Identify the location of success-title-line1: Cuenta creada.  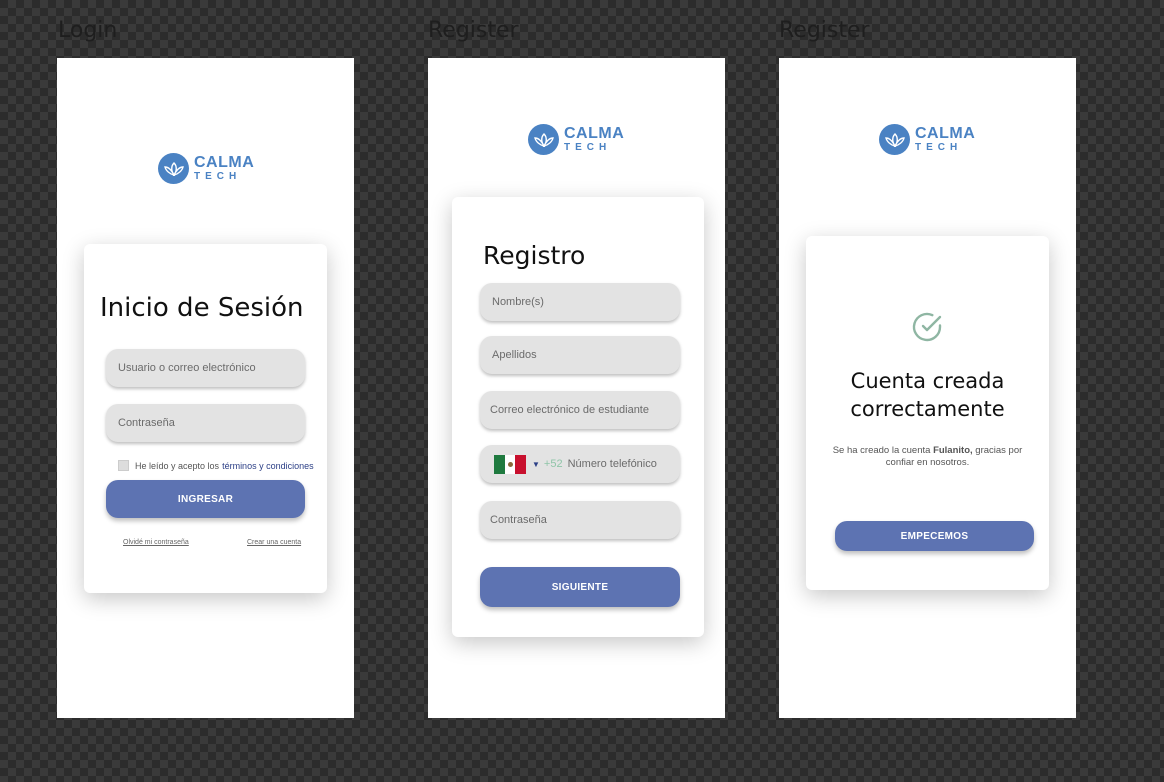
(927, 381).